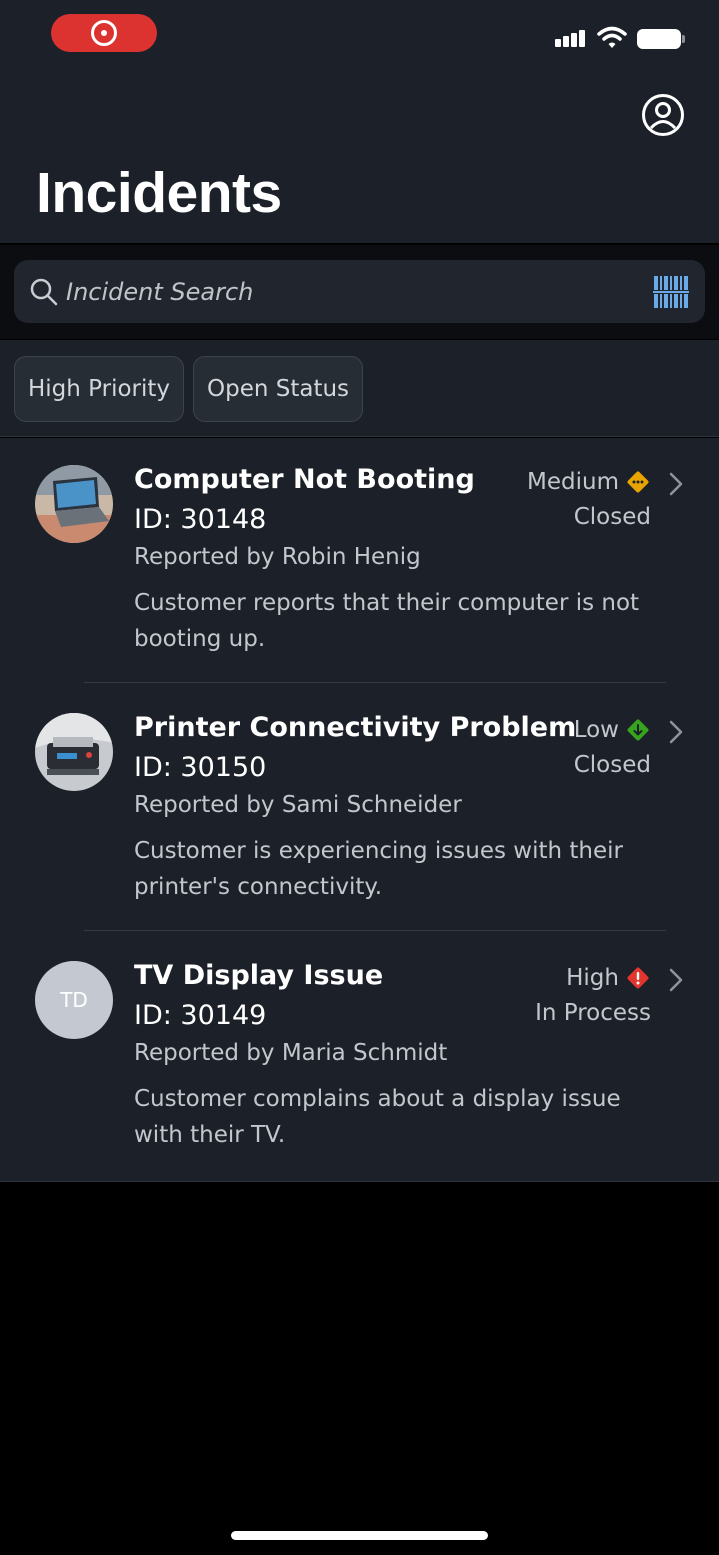 The width and height of the screenshot is (719, 1555). I want to click on filter-chip-high-priority: High Priority, so click(99, 389).